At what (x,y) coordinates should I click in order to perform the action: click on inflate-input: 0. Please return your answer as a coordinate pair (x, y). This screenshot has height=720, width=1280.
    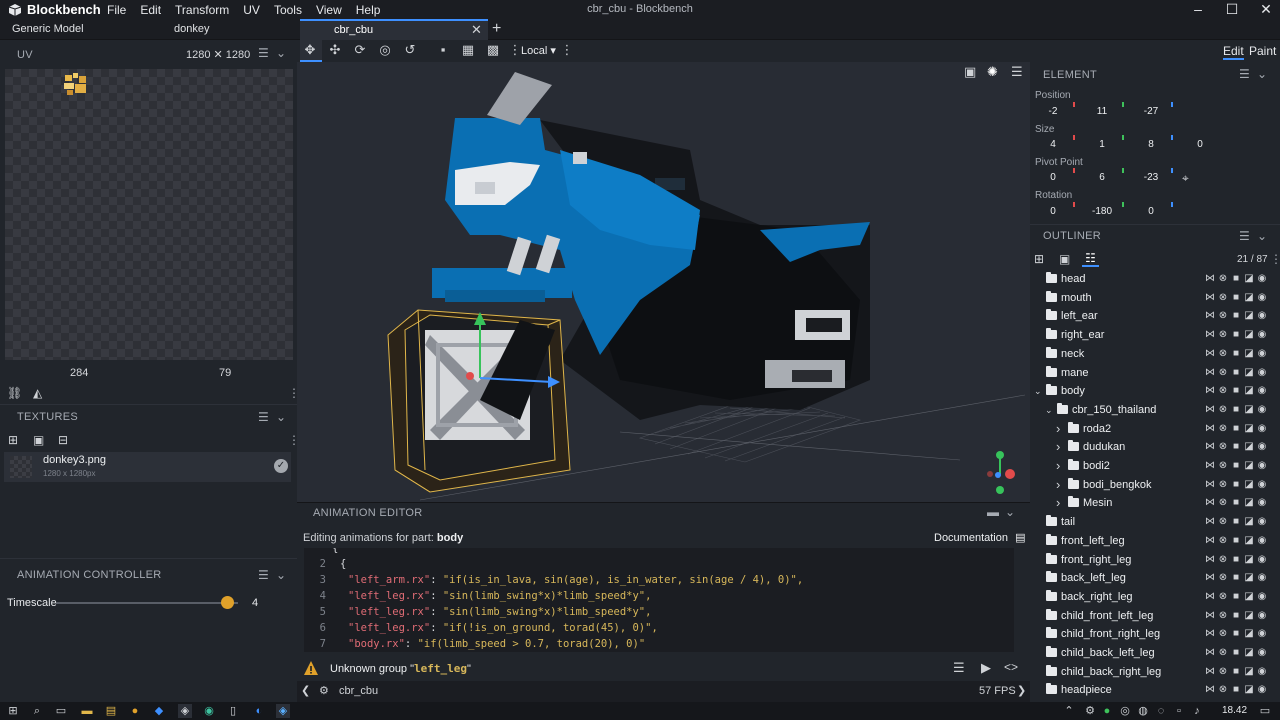
    Looking at the image, I should click on (1200, 145).